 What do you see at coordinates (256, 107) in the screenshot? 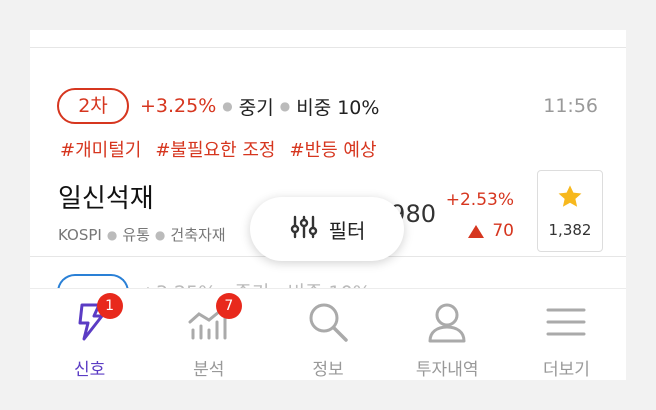
I see `signal-period: 중기` at bounding box center [256, 107].